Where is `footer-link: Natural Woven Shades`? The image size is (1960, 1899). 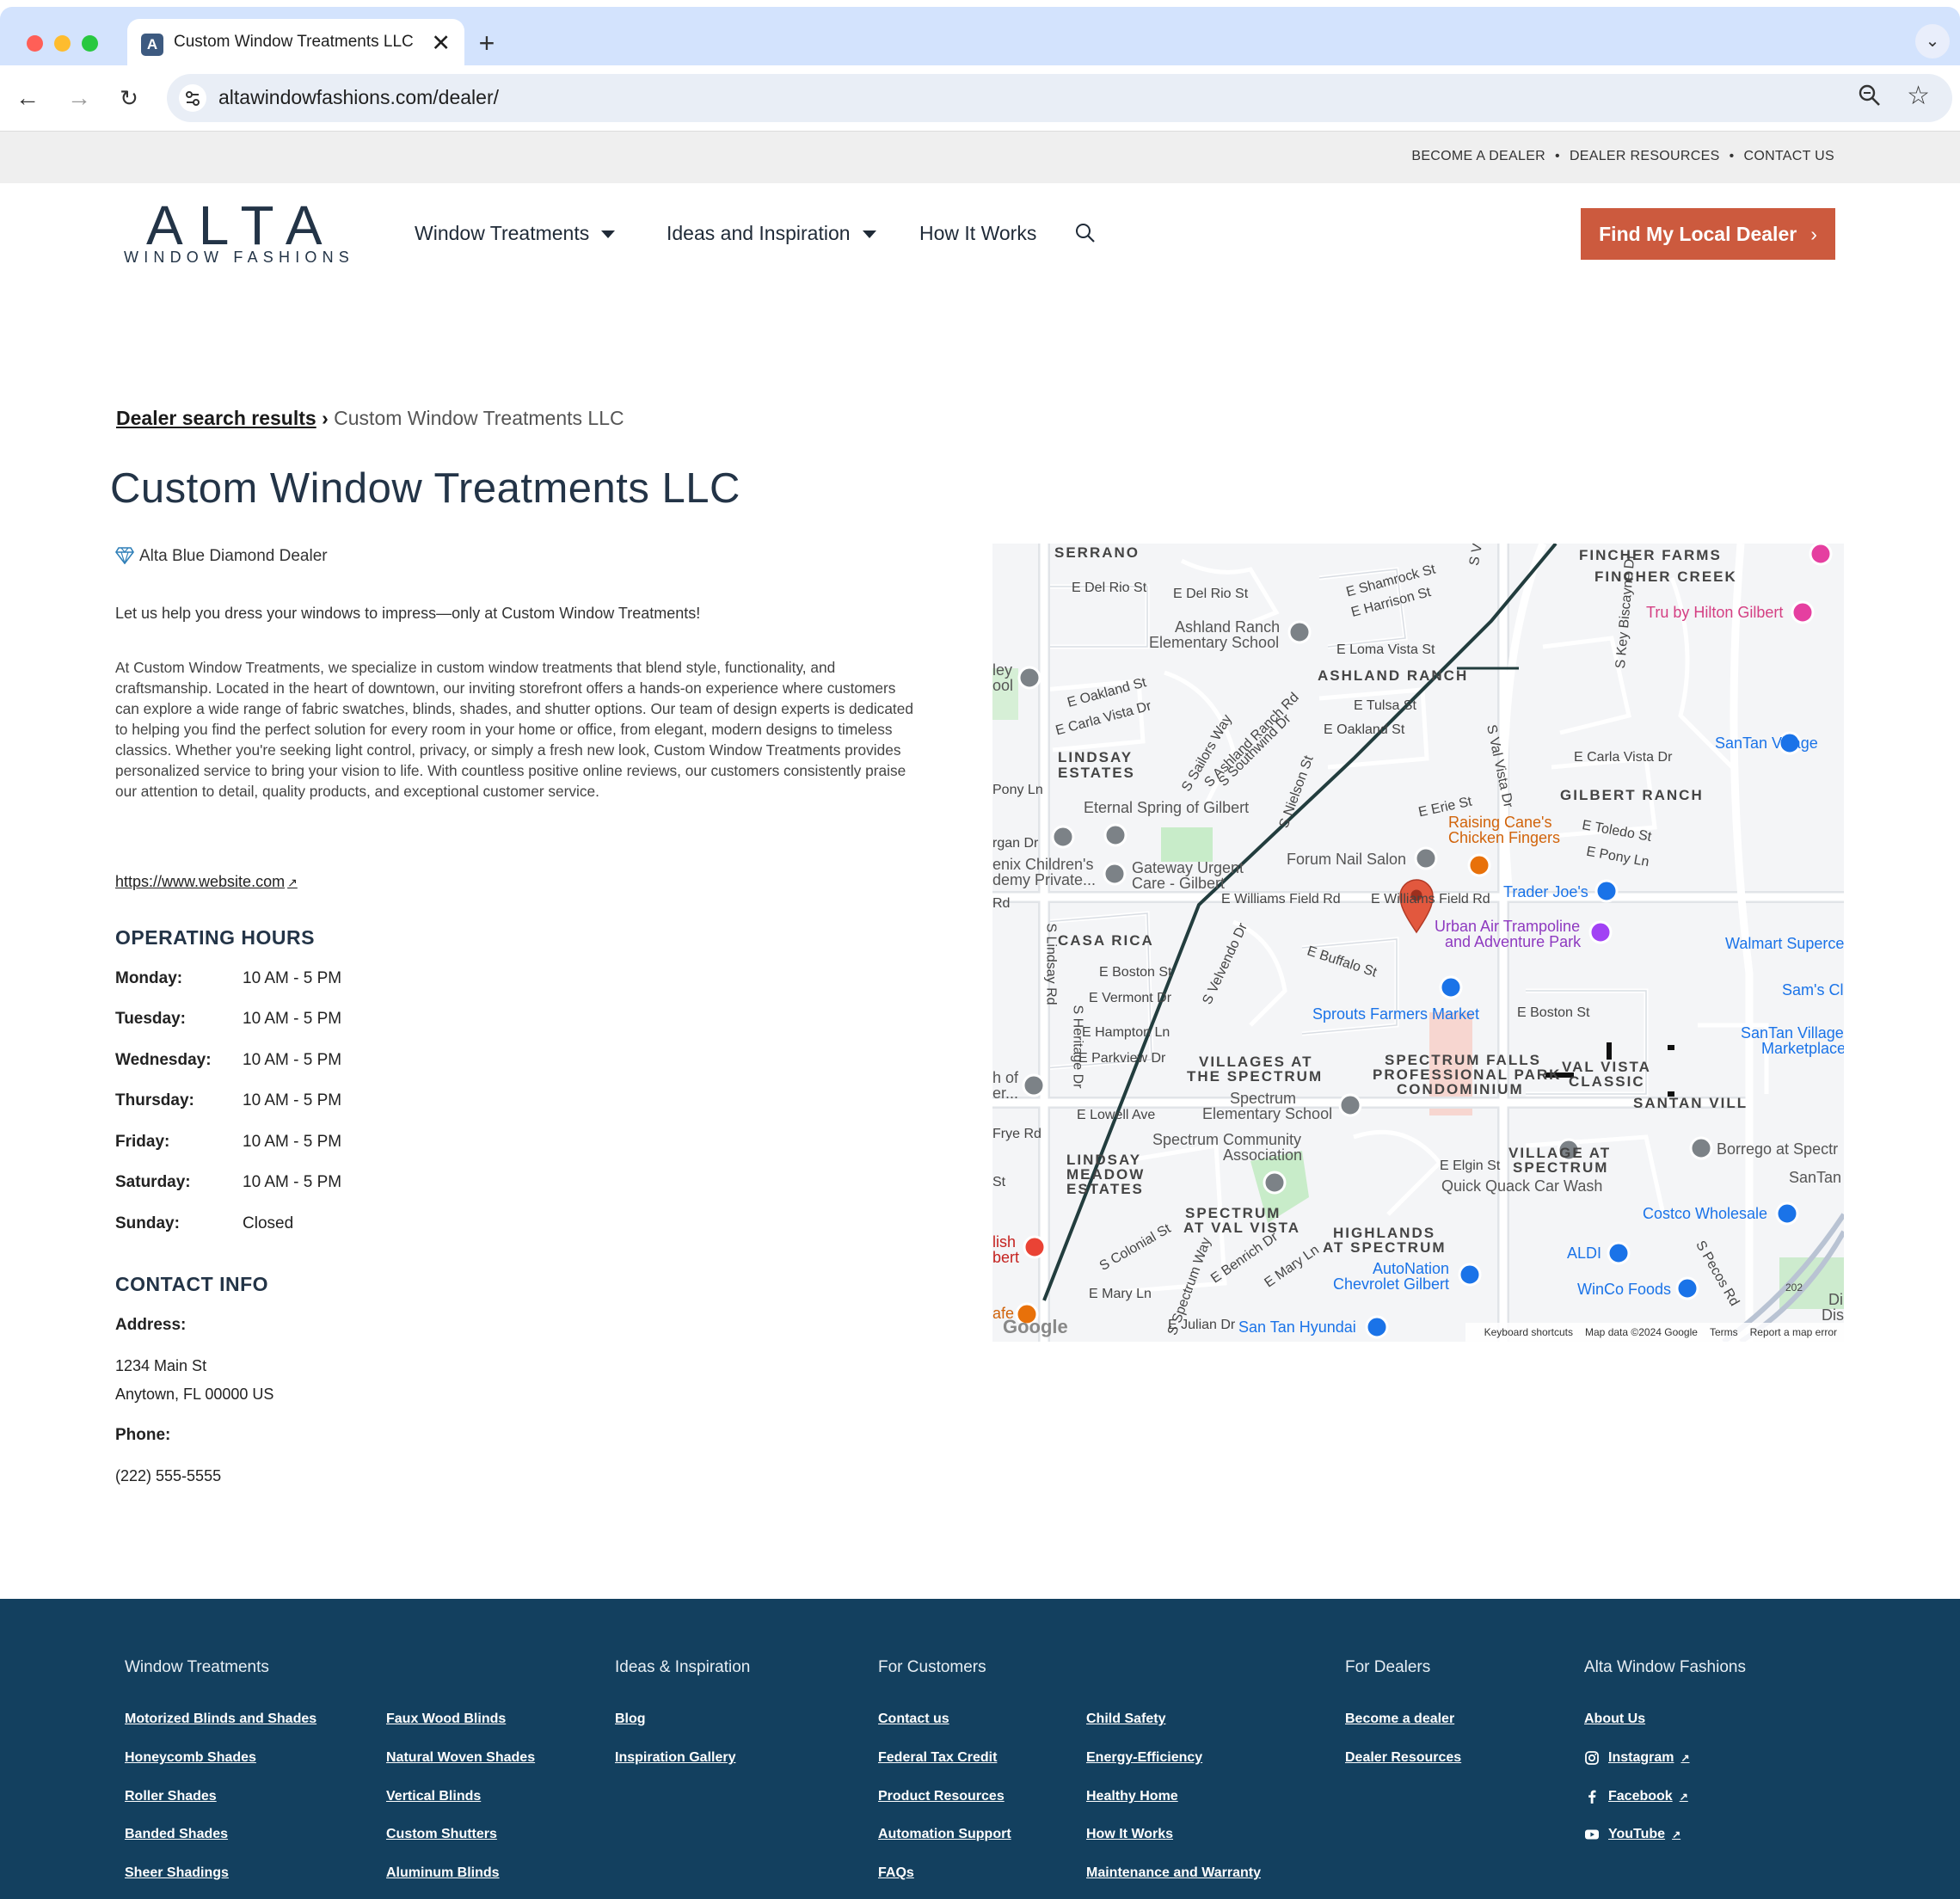
footer-link: Natural Woven Shades is located at coordinates (460, 1758).